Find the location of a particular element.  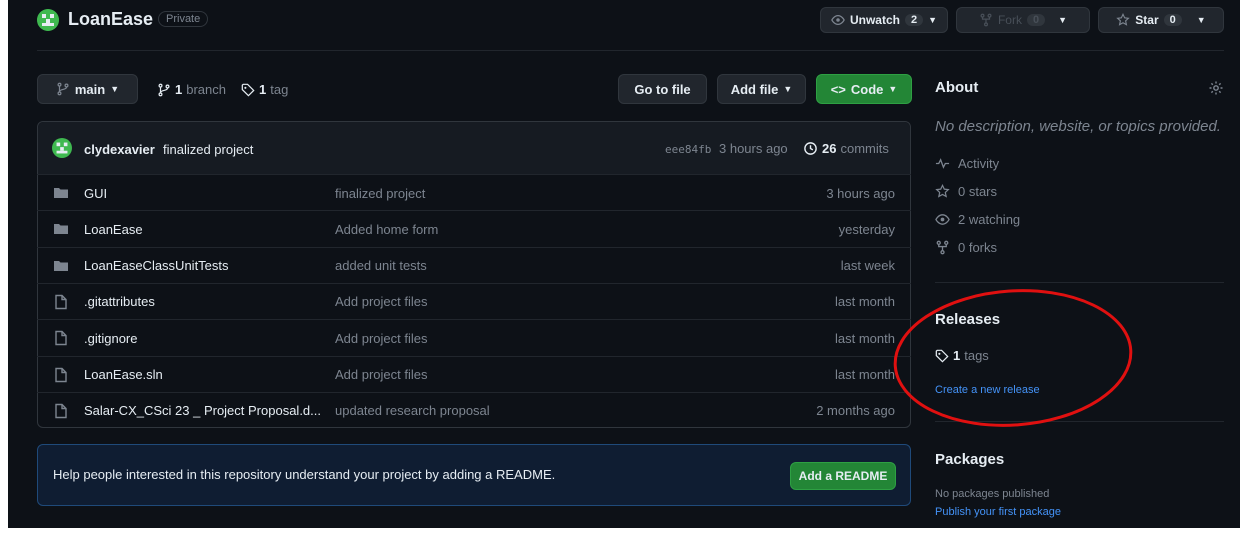

file-name: GUI is located at coordinates (95, 193).